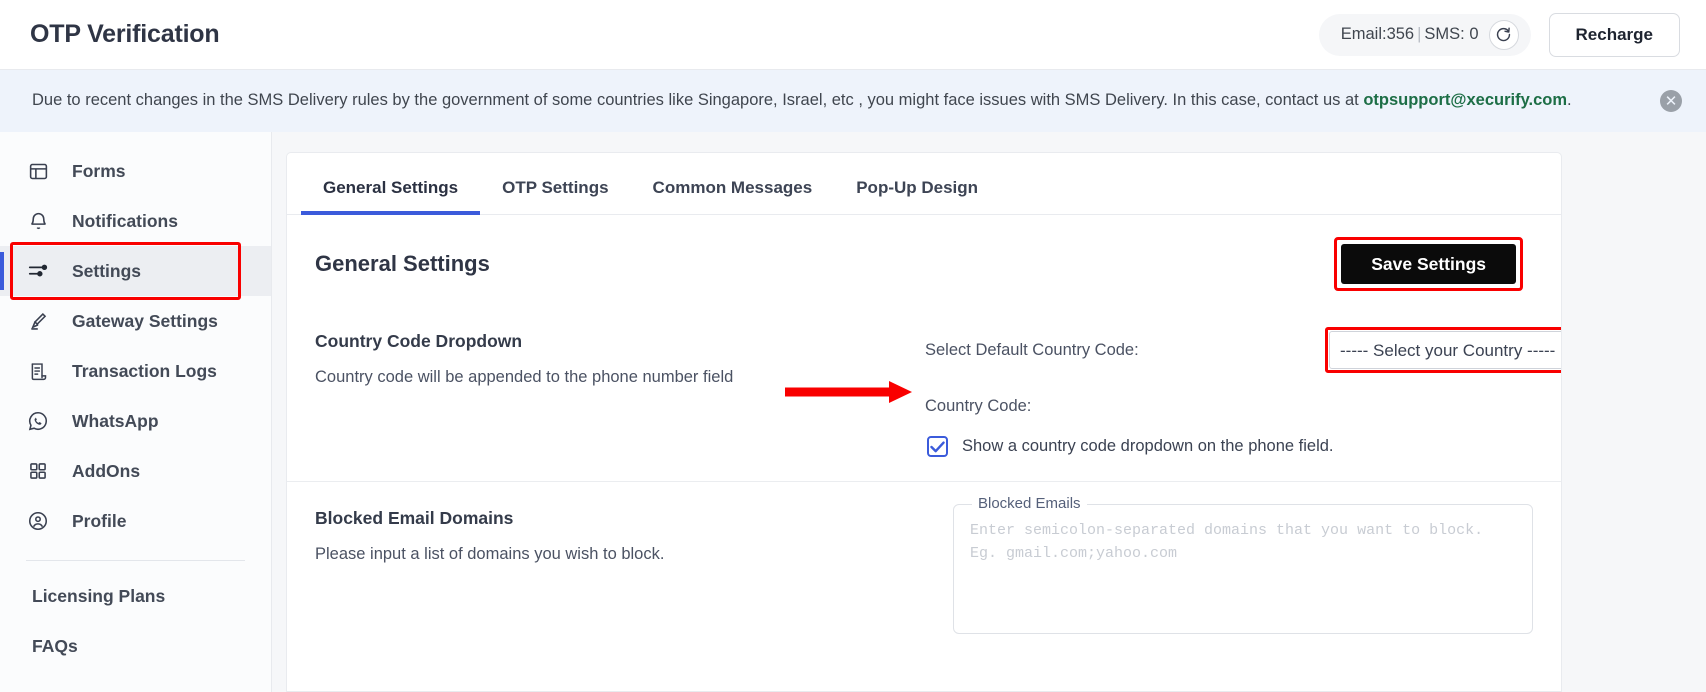 This screenshot has width=1706, height=692. What do you see at coordinates (38, 521) in the screenshot?
I see `user-circle-icon` at bounding box center [38, 521].